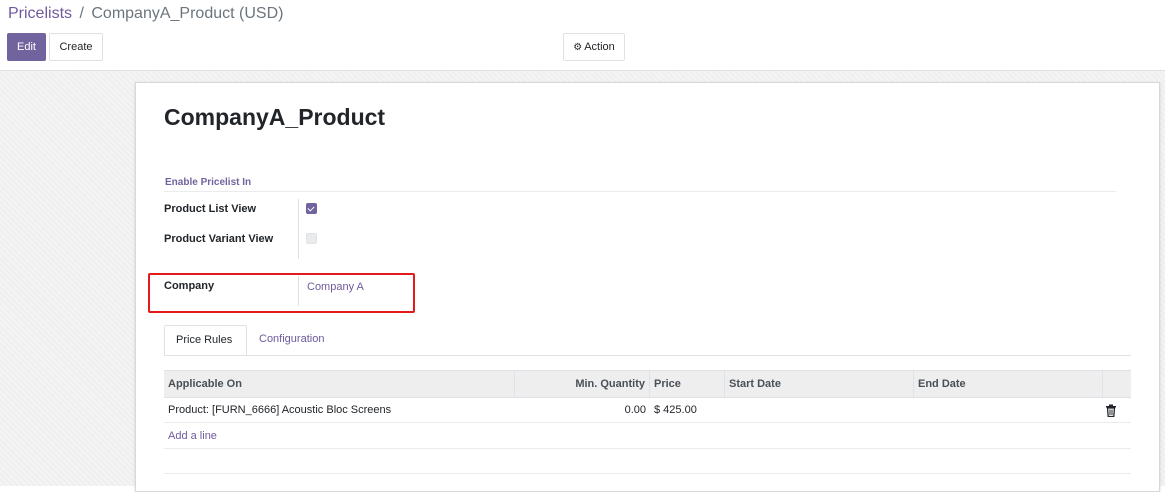 The width and height of the screenshot is (1165, 492). Describe the element at coordinates (26, 47) in the screenshot. I see `edit-button: Edit` at that location.